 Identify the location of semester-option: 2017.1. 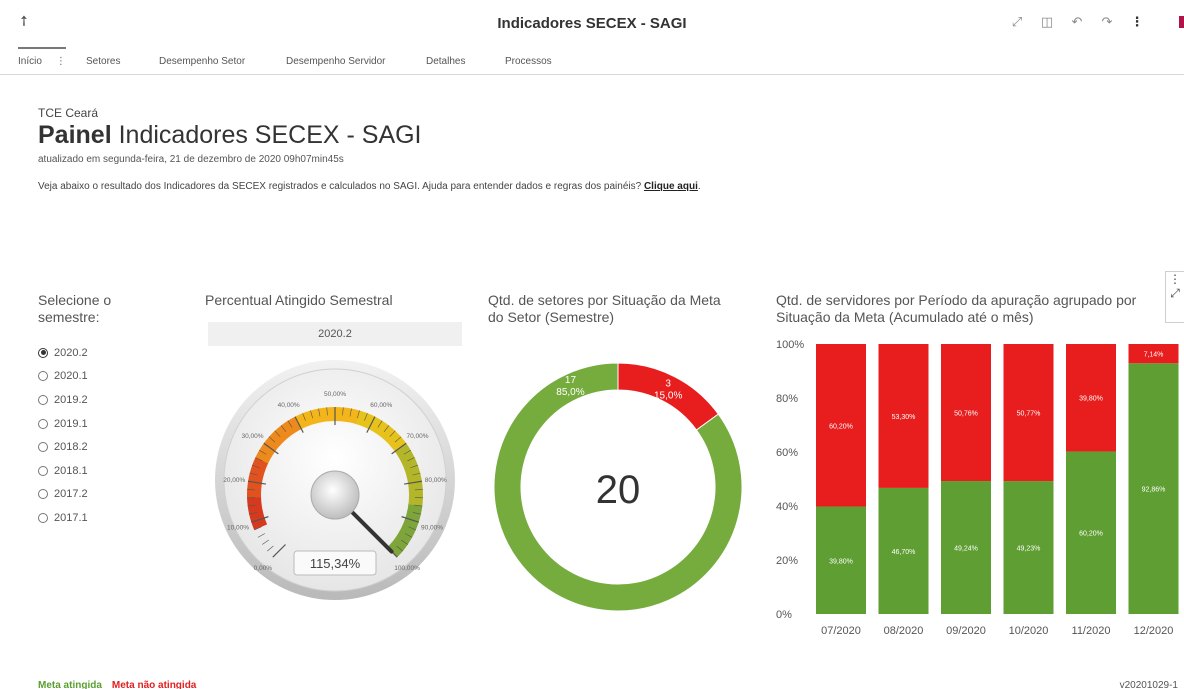
(63, 518).